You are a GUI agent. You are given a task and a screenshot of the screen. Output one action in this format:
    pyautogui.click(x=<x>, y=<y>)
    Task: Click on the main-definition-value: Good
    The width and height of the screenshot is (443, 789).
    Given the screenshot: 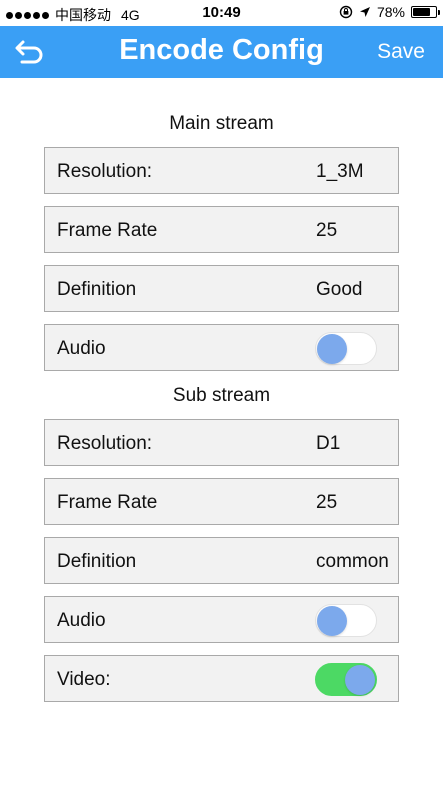 What is the action you would take?
    pyautogui.click(x=339, y=289)
    